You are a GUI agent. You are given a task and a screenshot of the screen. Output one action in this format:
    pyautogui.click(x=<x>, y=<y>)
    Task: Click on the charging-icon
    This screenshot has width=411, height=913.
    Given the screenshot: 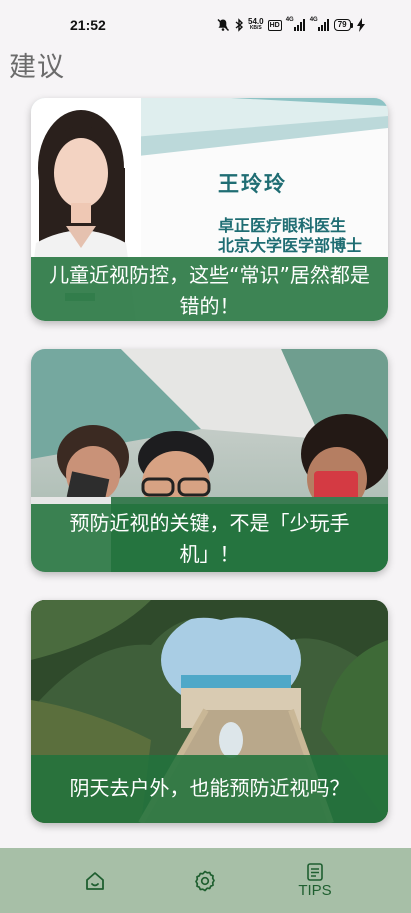 What is the action you would take?
    pyautogui.click(x=360, y=25)
    